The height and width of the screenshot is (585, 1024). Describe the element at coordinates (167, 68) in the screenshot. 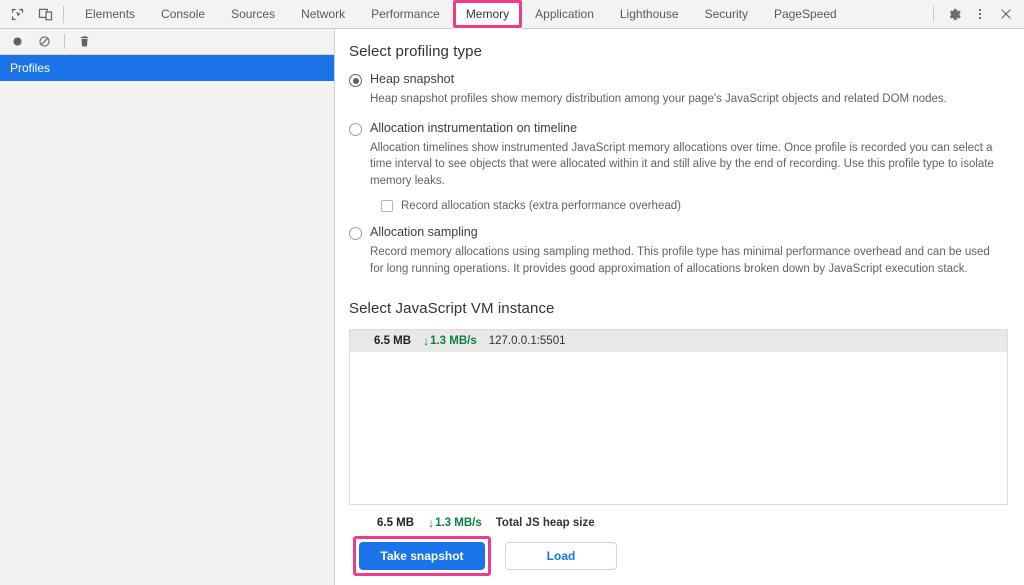

I see `sidebar-item-profiles: Profiles` at that location.